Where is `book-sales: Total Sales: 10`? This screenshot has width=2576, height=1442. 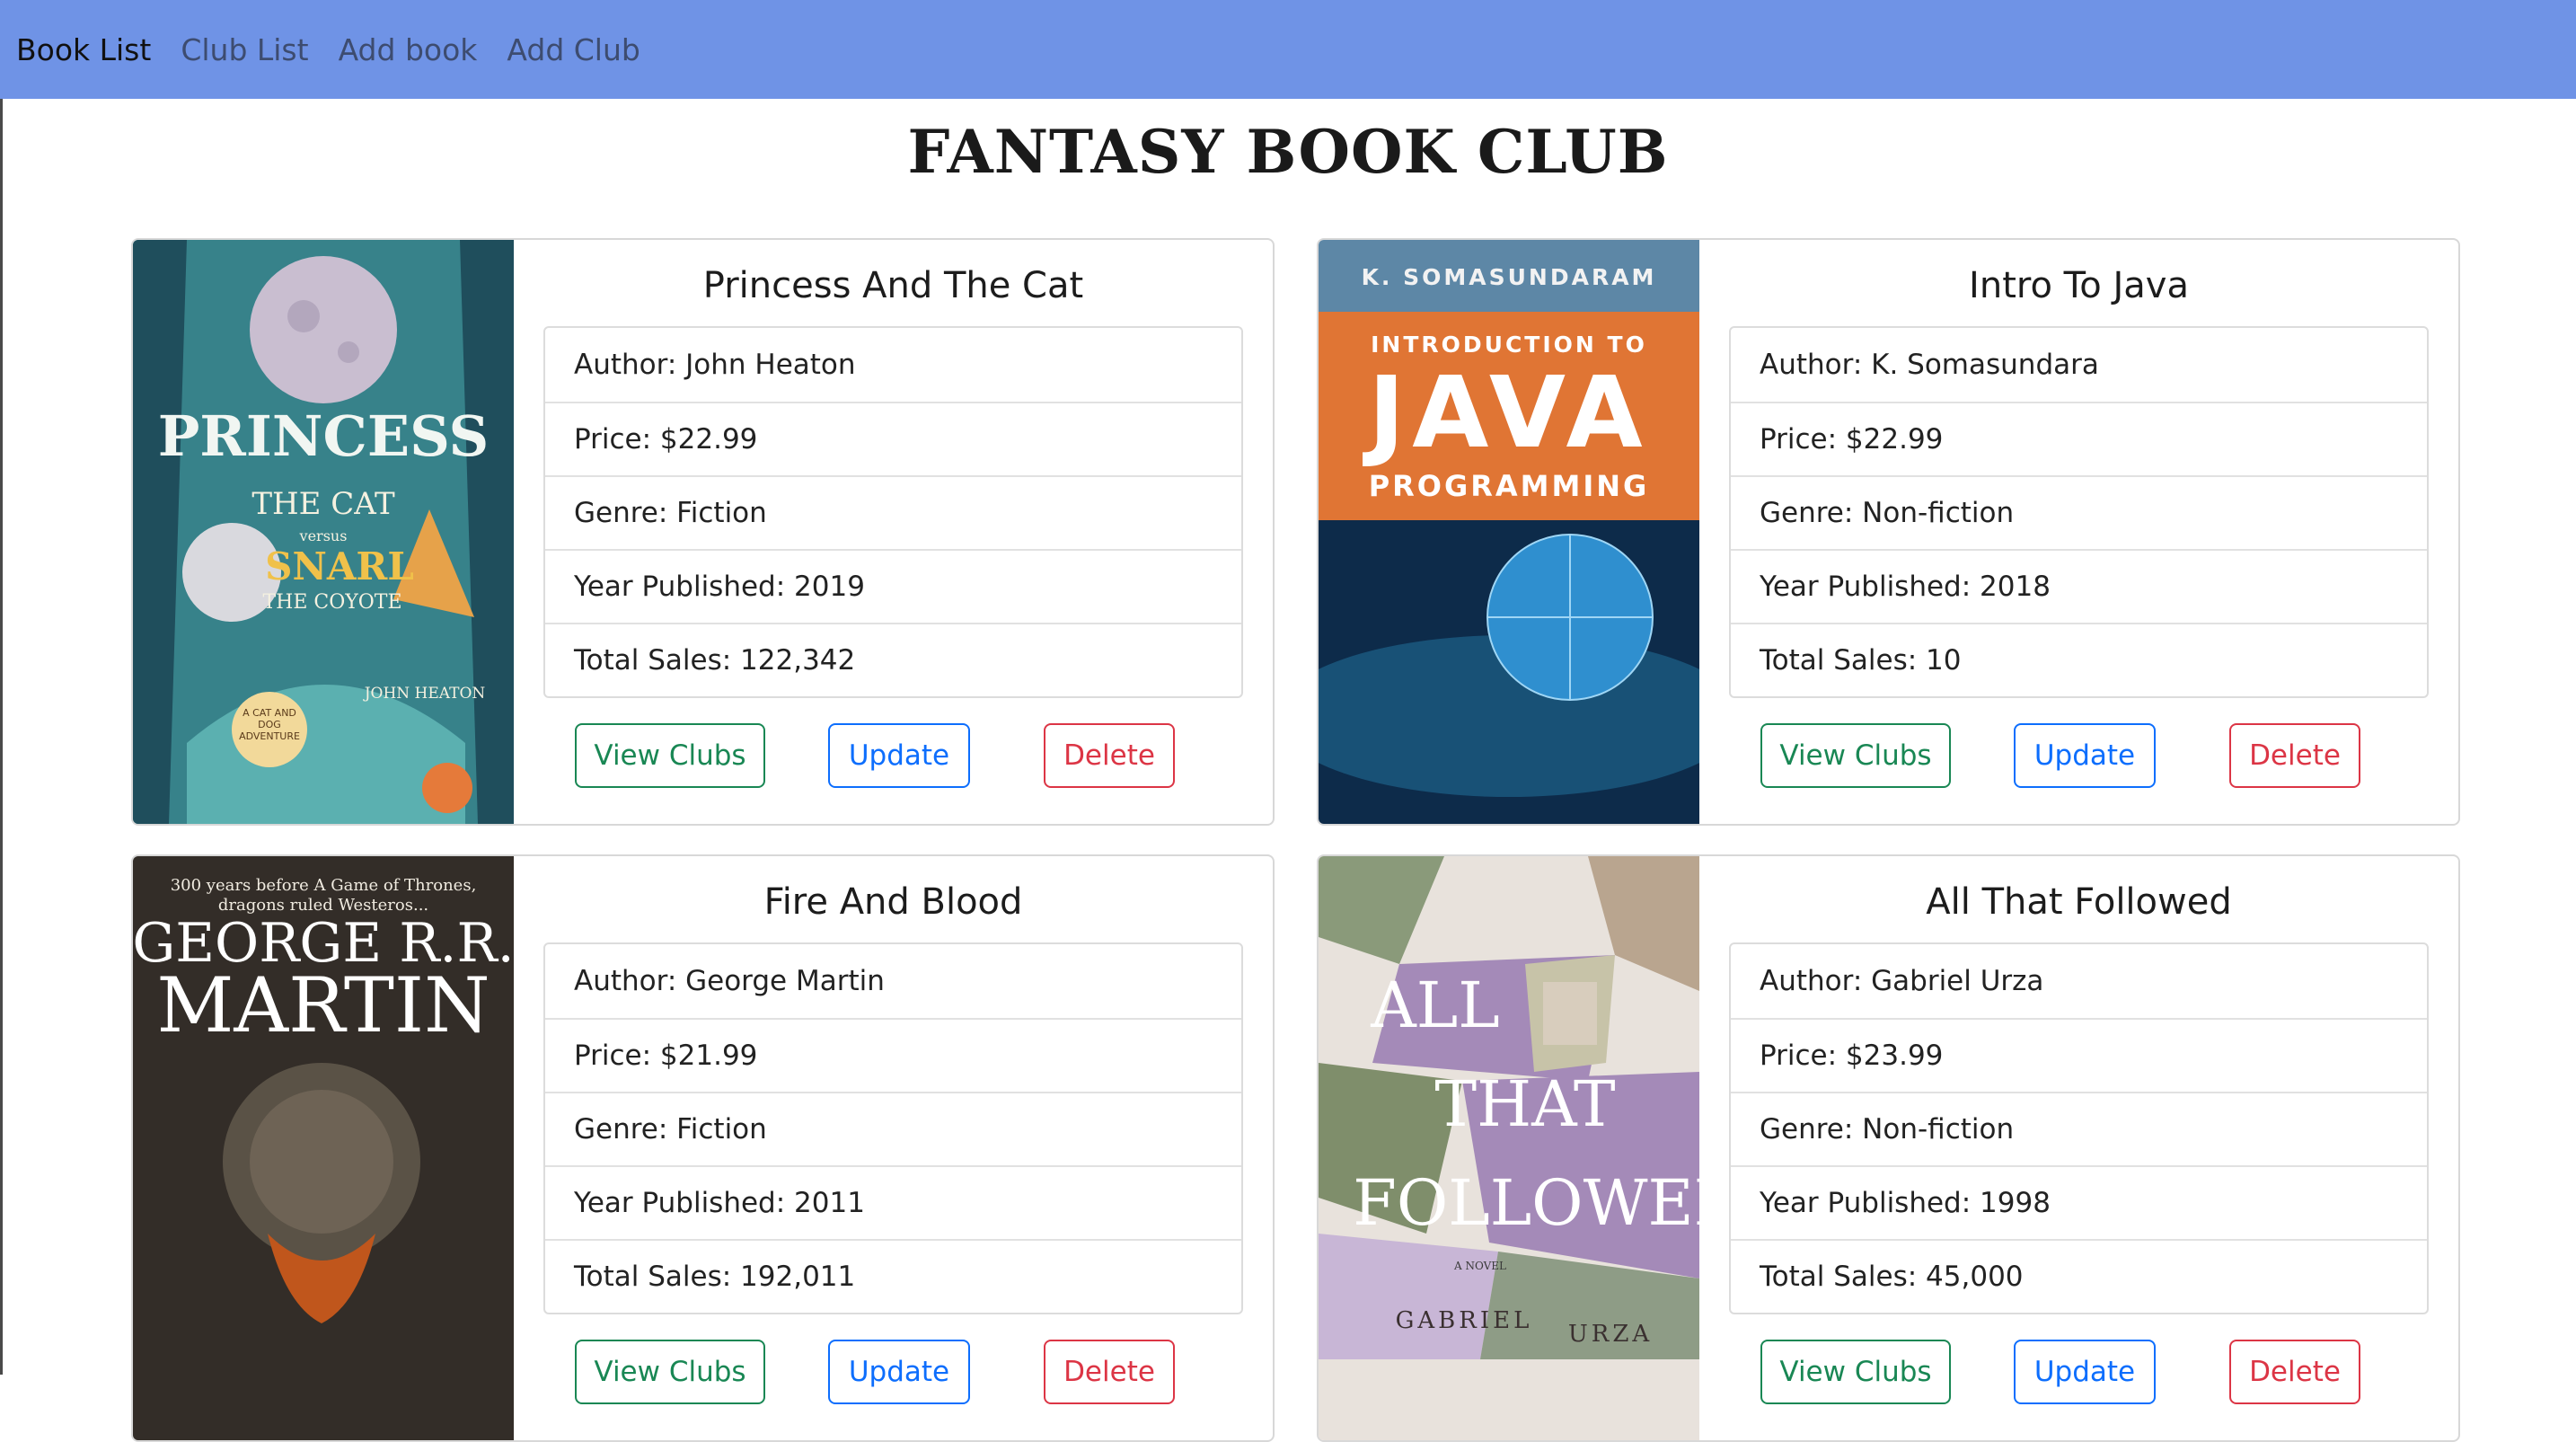 book-sales: Total Sales: 10 is located at coordinates (2079, 659).